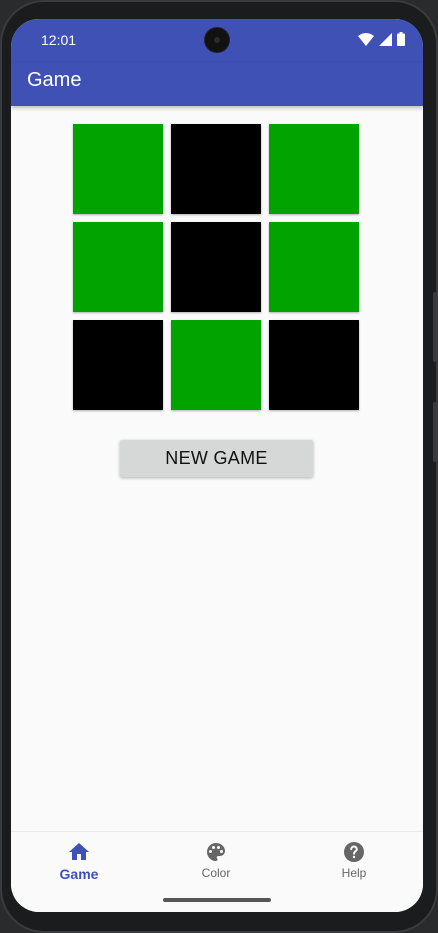 The image size is (438, 933). I want to click on help-icon, so click(354, 852).